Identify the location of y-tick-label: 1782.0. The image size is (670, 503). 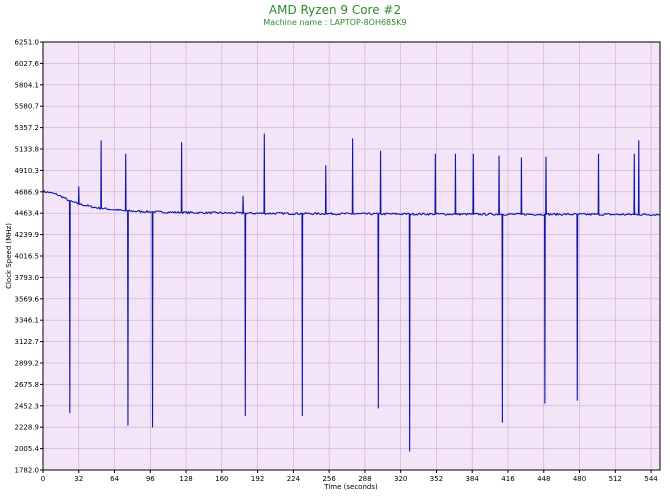
(27, 471).